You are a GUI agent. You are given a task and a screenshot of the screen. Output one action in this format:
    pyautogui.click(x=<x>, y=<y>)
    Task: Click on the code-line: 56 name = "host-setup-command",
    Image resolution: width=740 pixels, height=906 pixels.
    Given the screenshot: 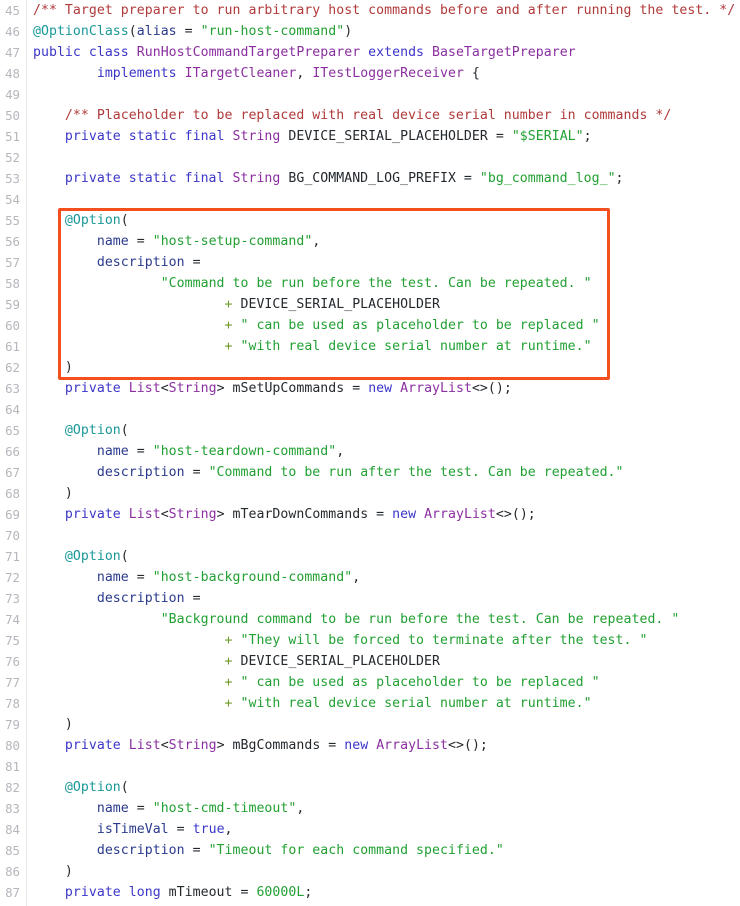 What is the action you would take?
    pyautogui.click(x=370, y=241)
    